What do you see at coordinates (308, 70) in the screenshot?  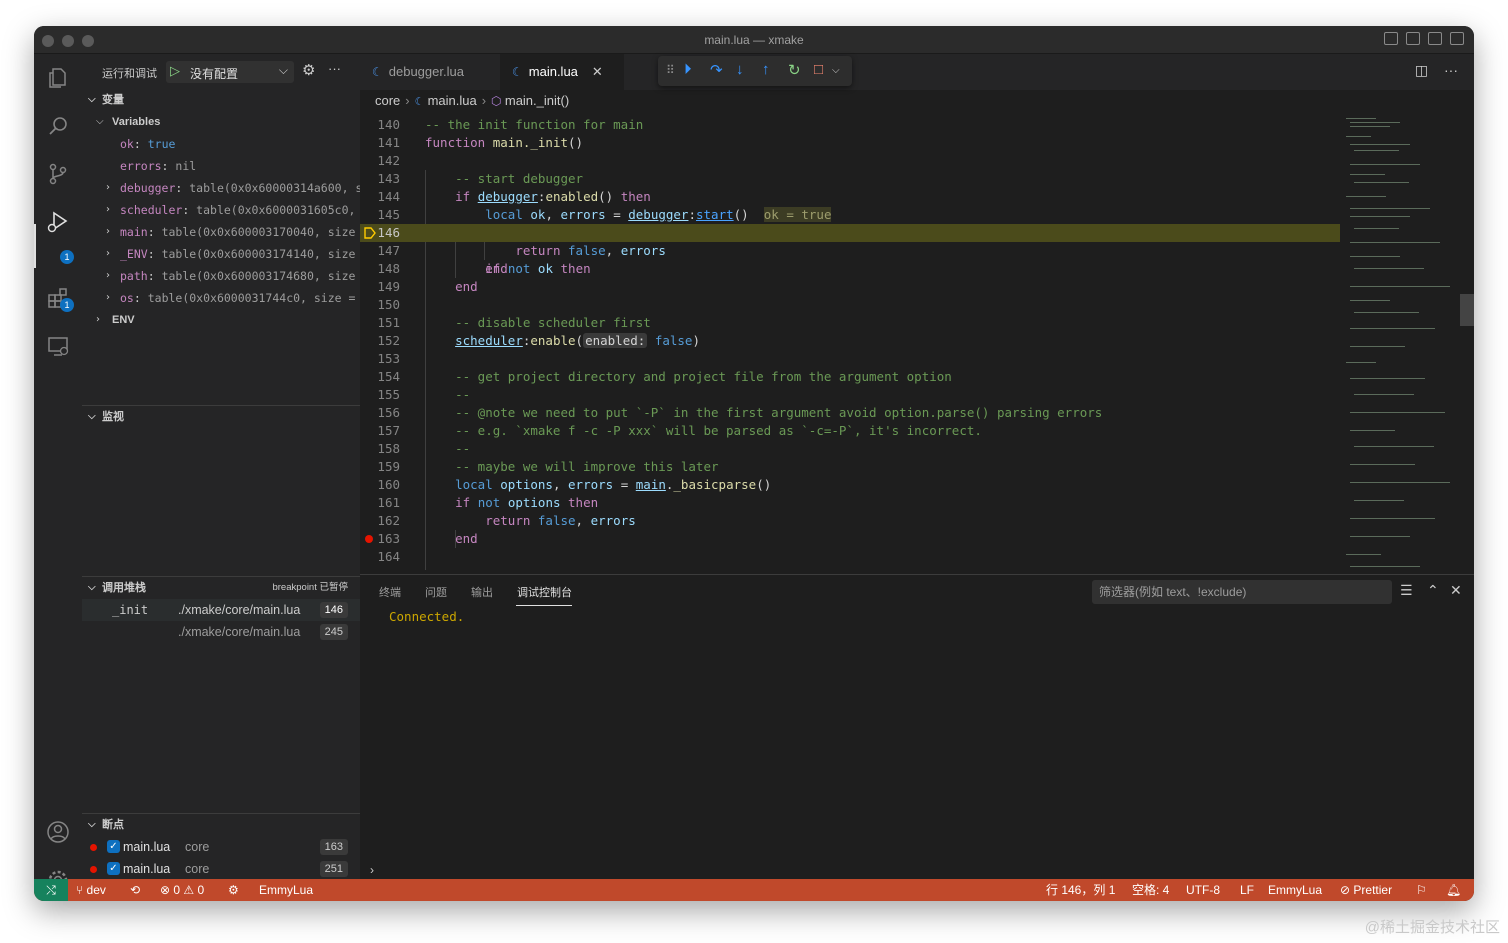 I see `open-launch-json-gear-icon: ⚙` at bounding box center [308, 70].